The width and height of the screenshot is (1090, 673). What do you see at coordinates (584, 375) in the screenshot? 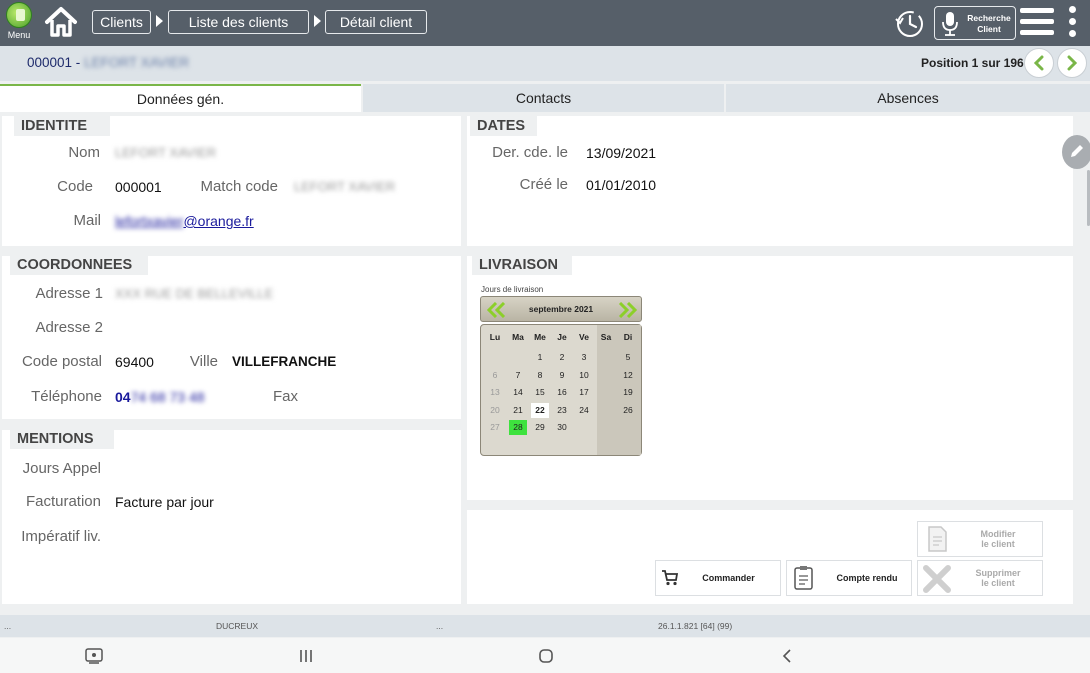
I see `calendar-day: 10` at bounding box center [584, 375].